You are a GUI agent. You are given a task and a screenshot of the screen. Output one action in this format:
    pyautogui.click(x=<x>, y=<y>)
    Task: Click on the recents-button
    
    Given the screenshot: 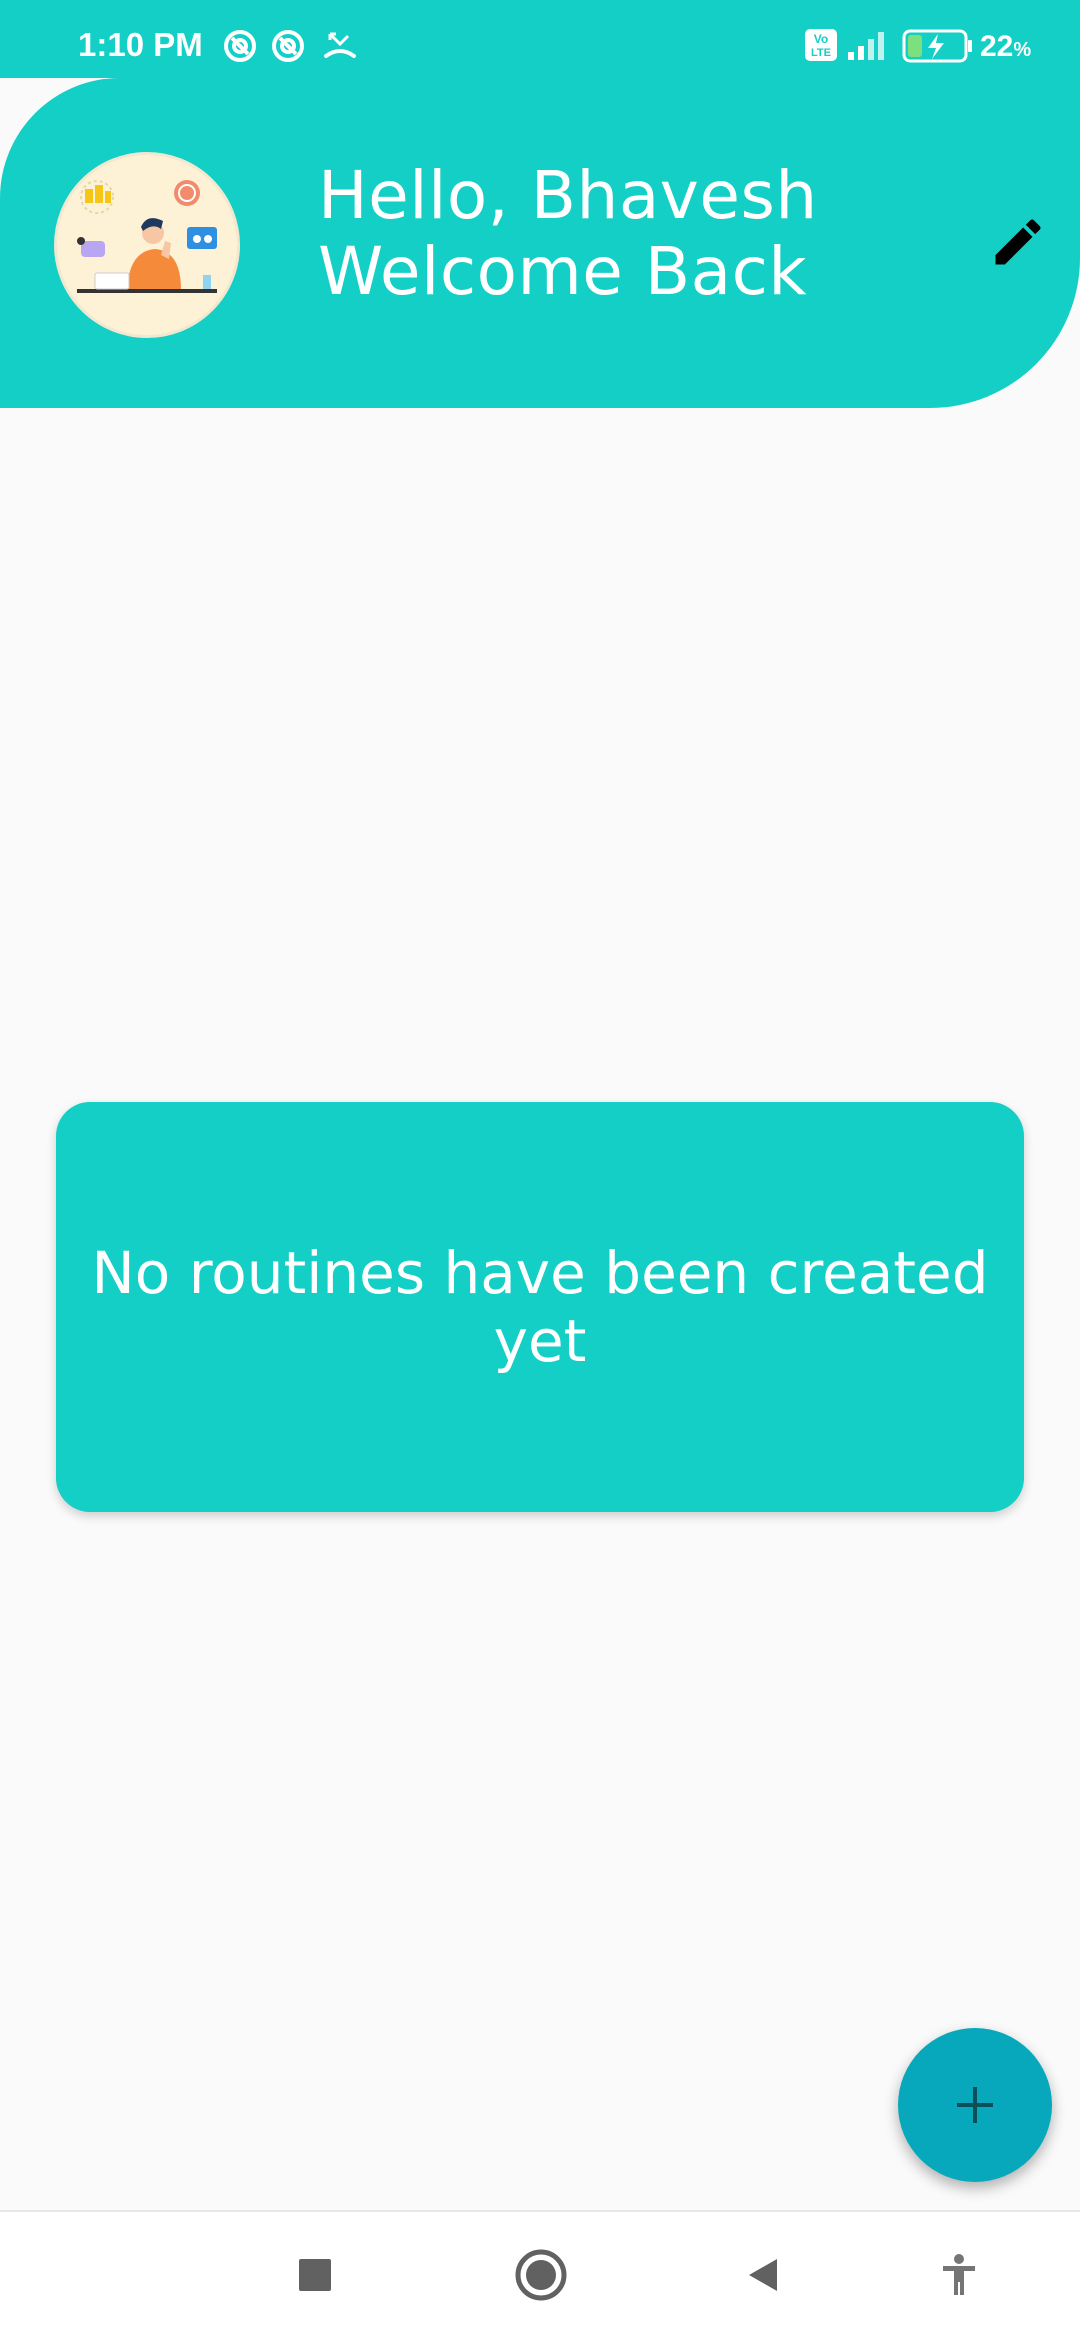 What is the action you would take?
    pyautogui.click(x=315, y=2275)
    